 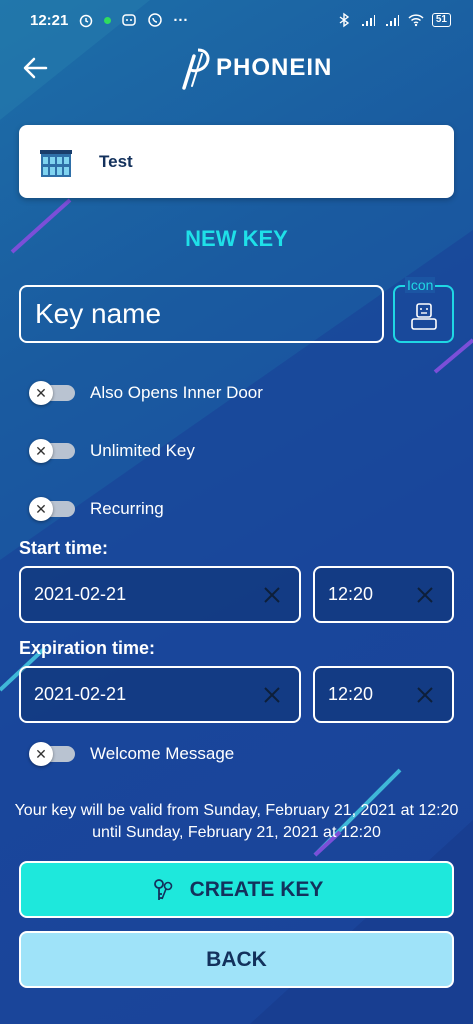 I want to click on toggle-label: Welcome Message, so click(x=162, y=753).